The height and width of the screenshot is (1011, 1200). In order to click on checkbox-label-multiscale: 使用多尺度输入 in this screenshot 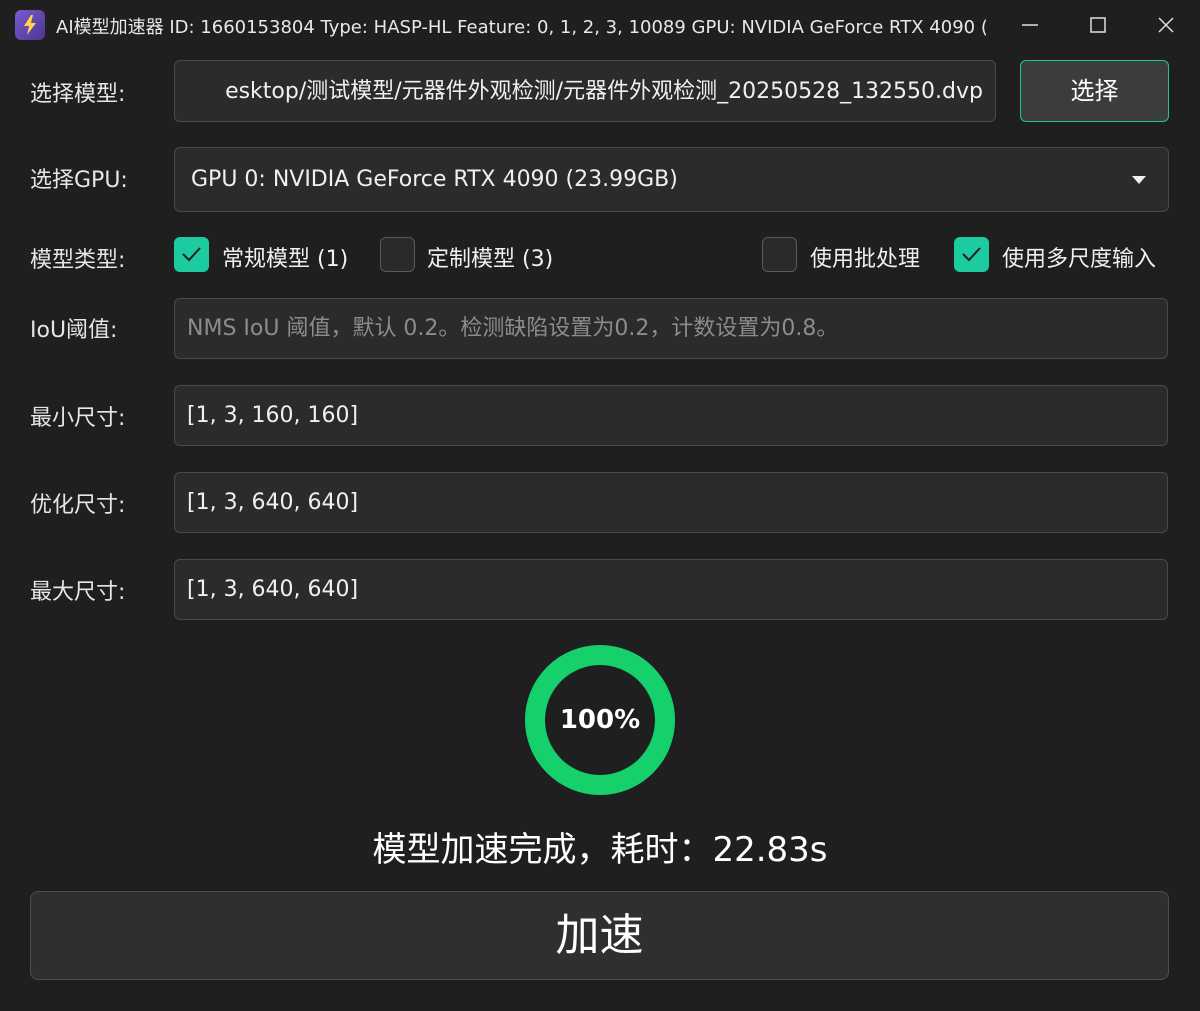, I will do `click(1079, 259)`.